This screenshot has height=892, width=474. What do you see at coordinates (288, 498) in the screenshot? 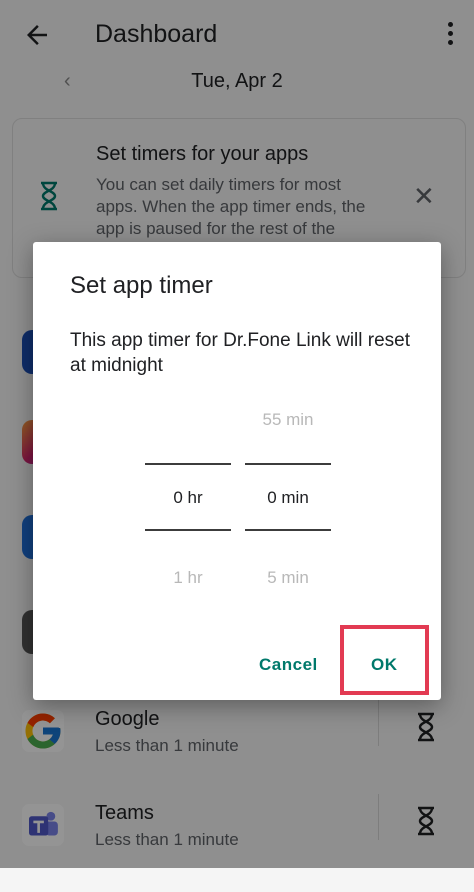
I see `minutes-selected: 0 min` at bounding box center [288, 498].